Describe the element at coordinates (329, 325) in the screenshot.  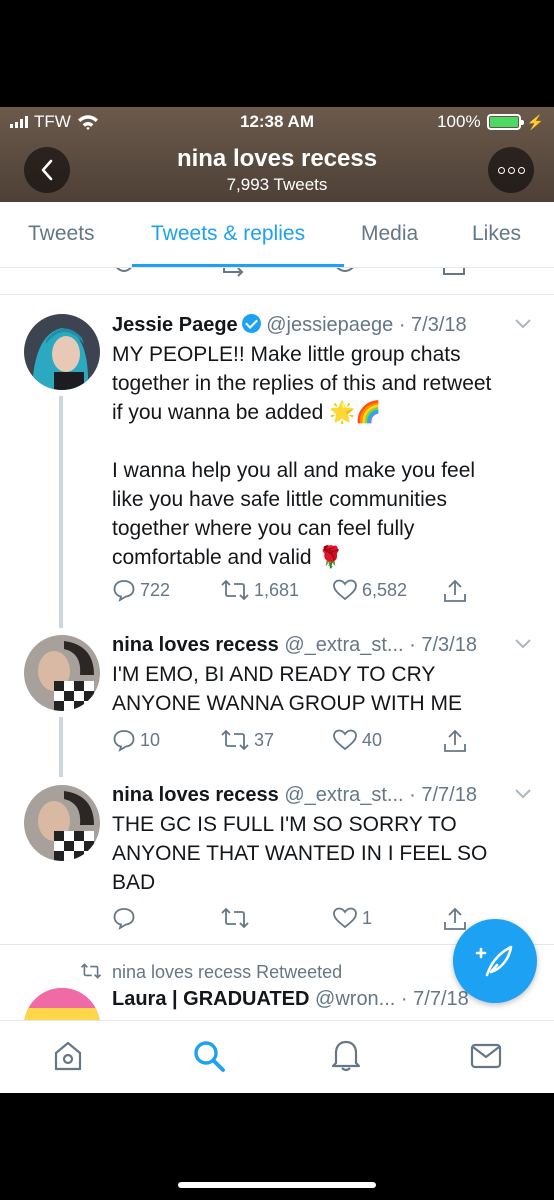
I see `author-handle: @jessiepaege` at that location.